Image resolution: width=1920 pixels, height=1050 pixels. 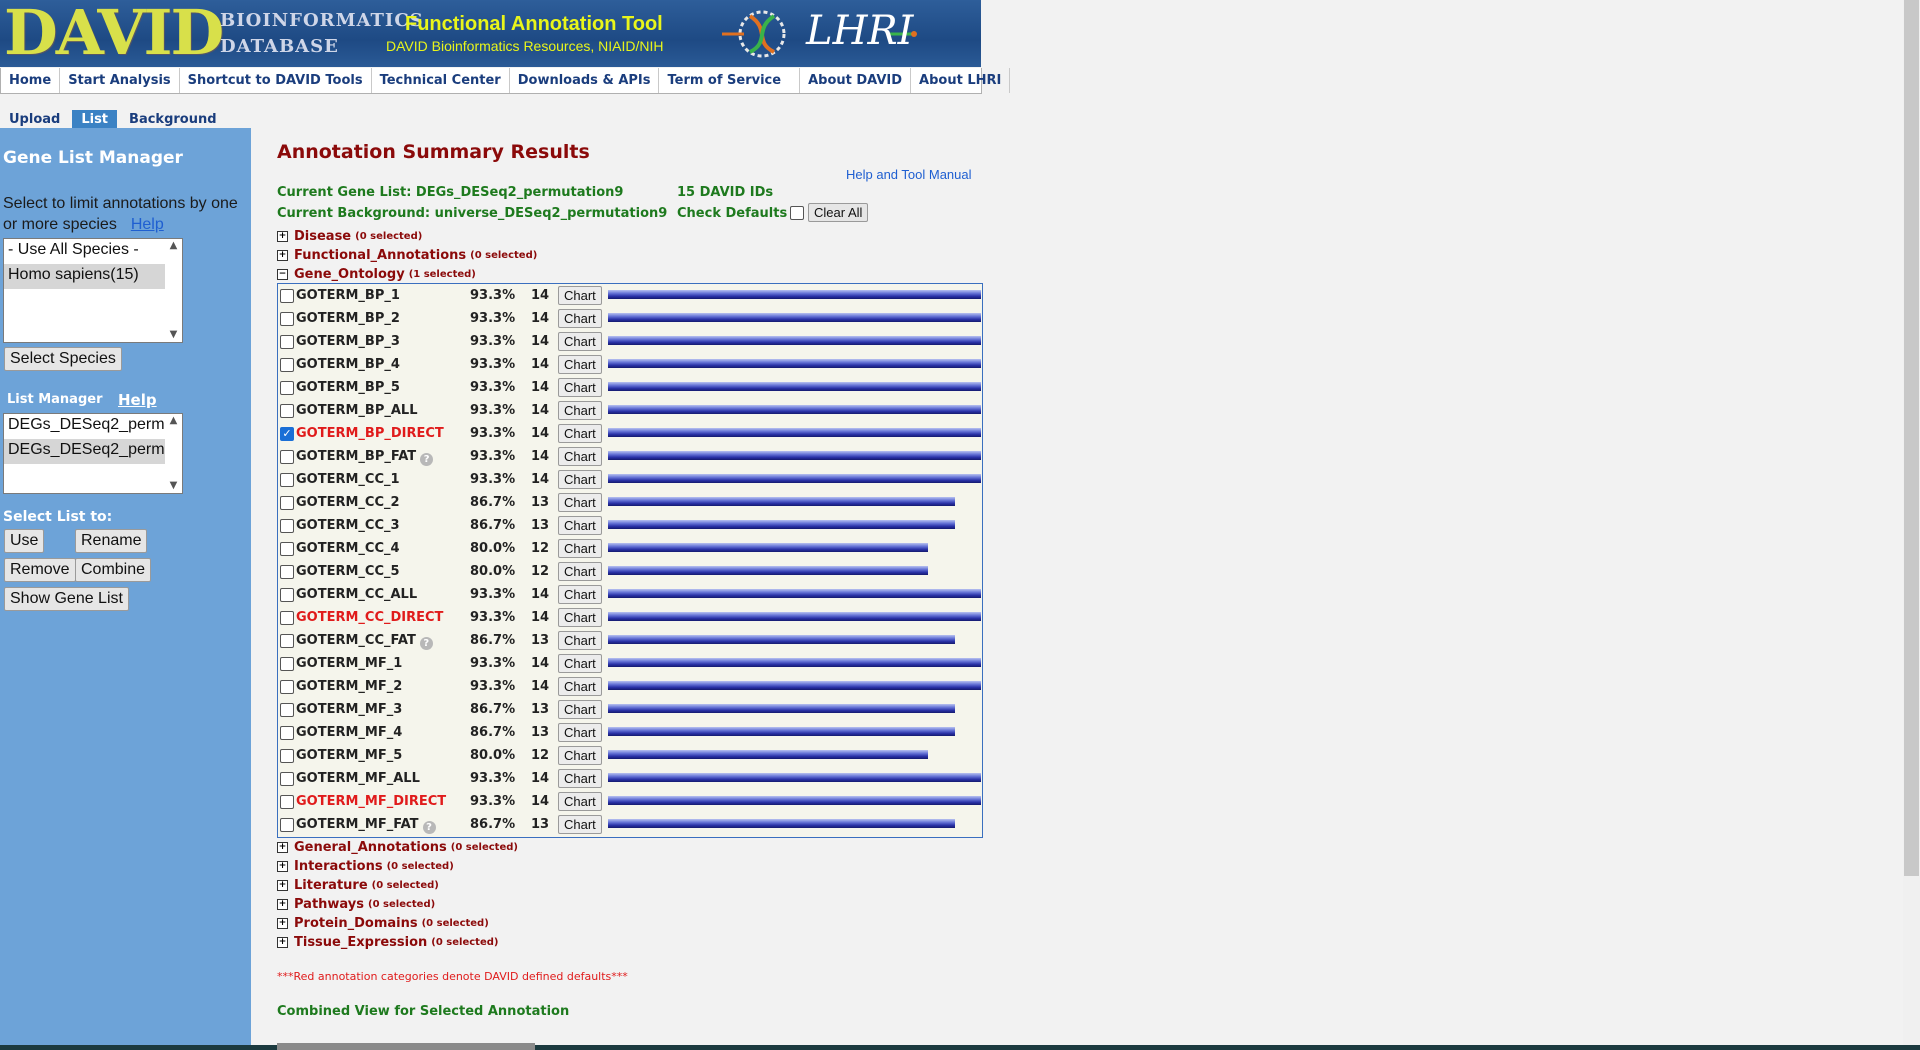 I want to click on category-row: + Literature (0 selected), so click(x=397, y=885).